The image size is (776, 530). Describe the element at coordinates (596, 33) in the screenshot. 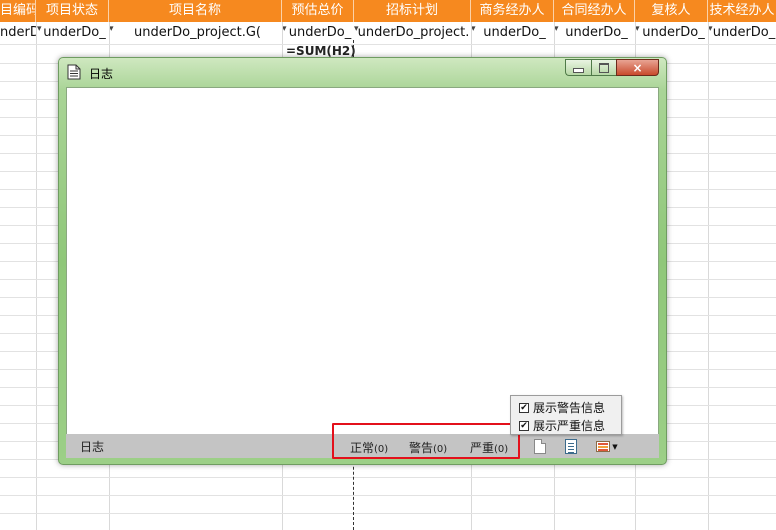

I see `cell-contract-handler: underDo_` at that location.